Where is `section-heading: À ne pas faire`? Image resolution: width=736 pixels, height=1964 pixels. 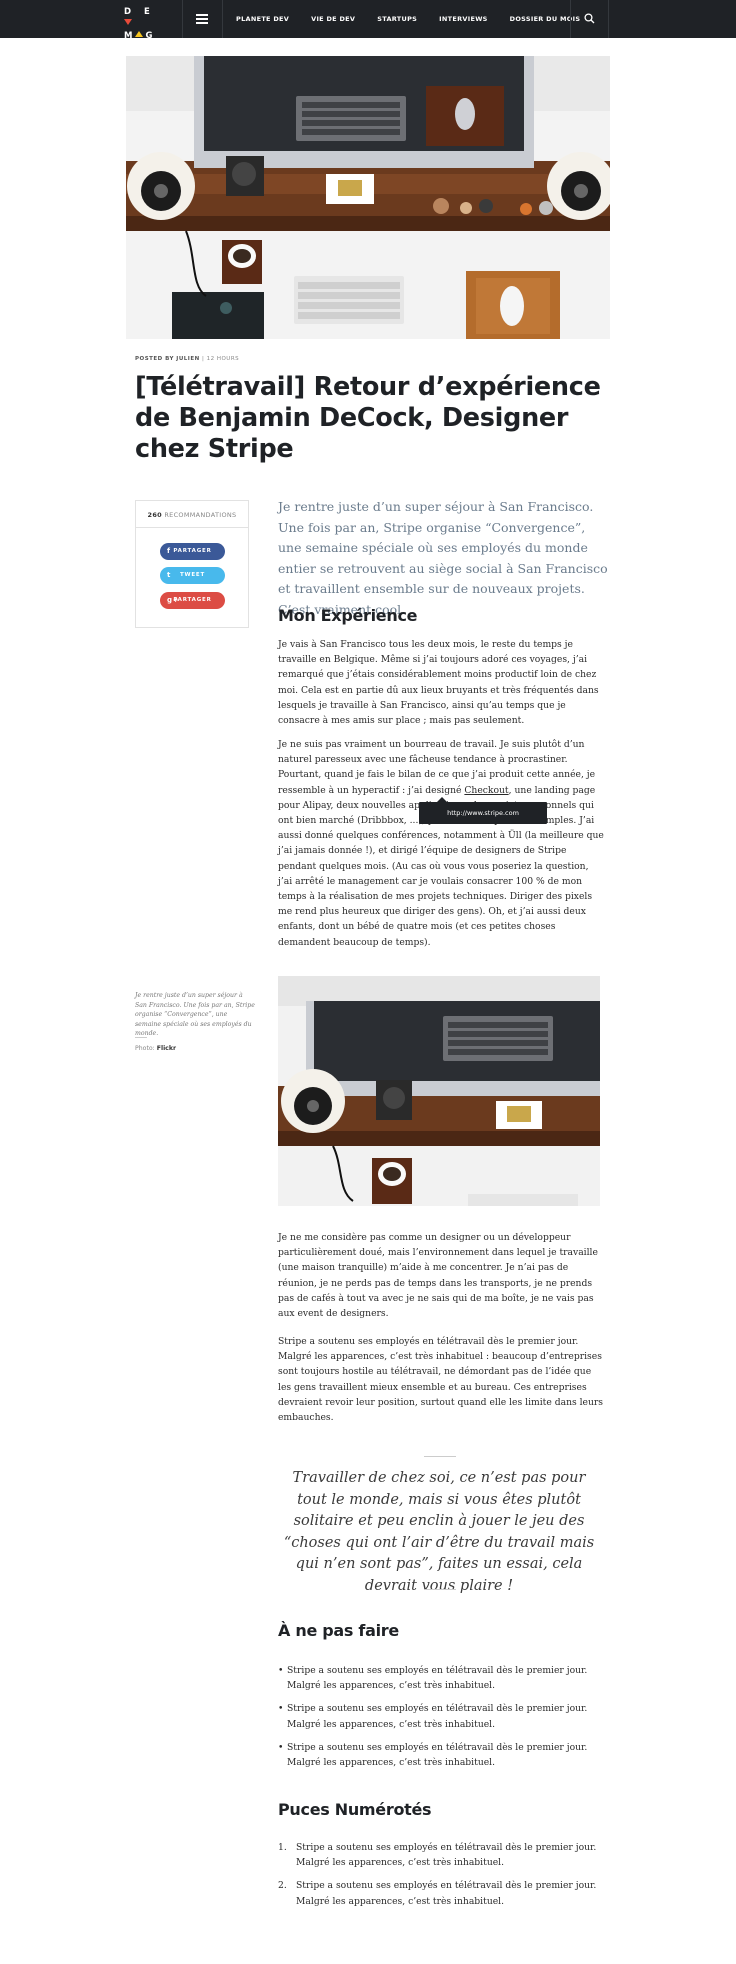 section-heading: À ne pas faire is located at coordinates (338, 1630).